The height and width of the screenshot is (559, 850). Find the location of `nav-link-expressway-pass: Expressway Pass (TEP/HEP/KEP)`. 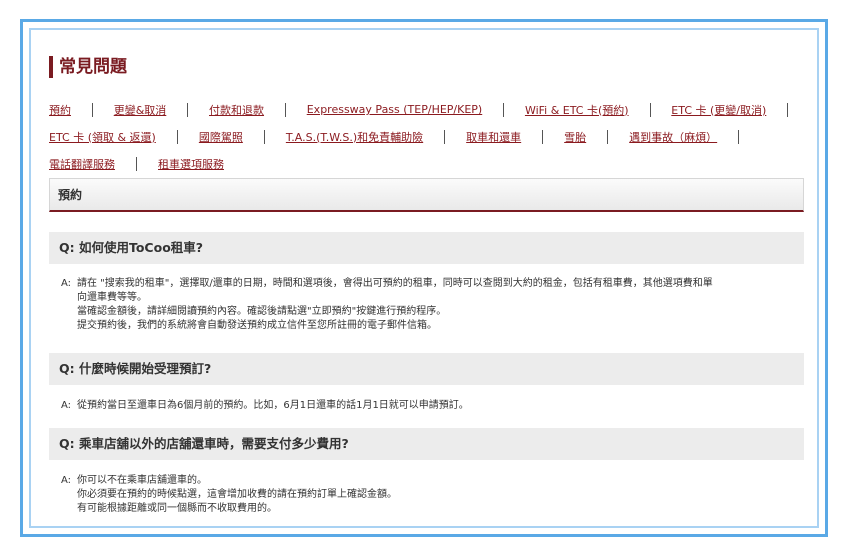

nav-link-expressway-pass: Expressway Pass (TEP/HEP/KEP) is located at coordinates (394, 109).